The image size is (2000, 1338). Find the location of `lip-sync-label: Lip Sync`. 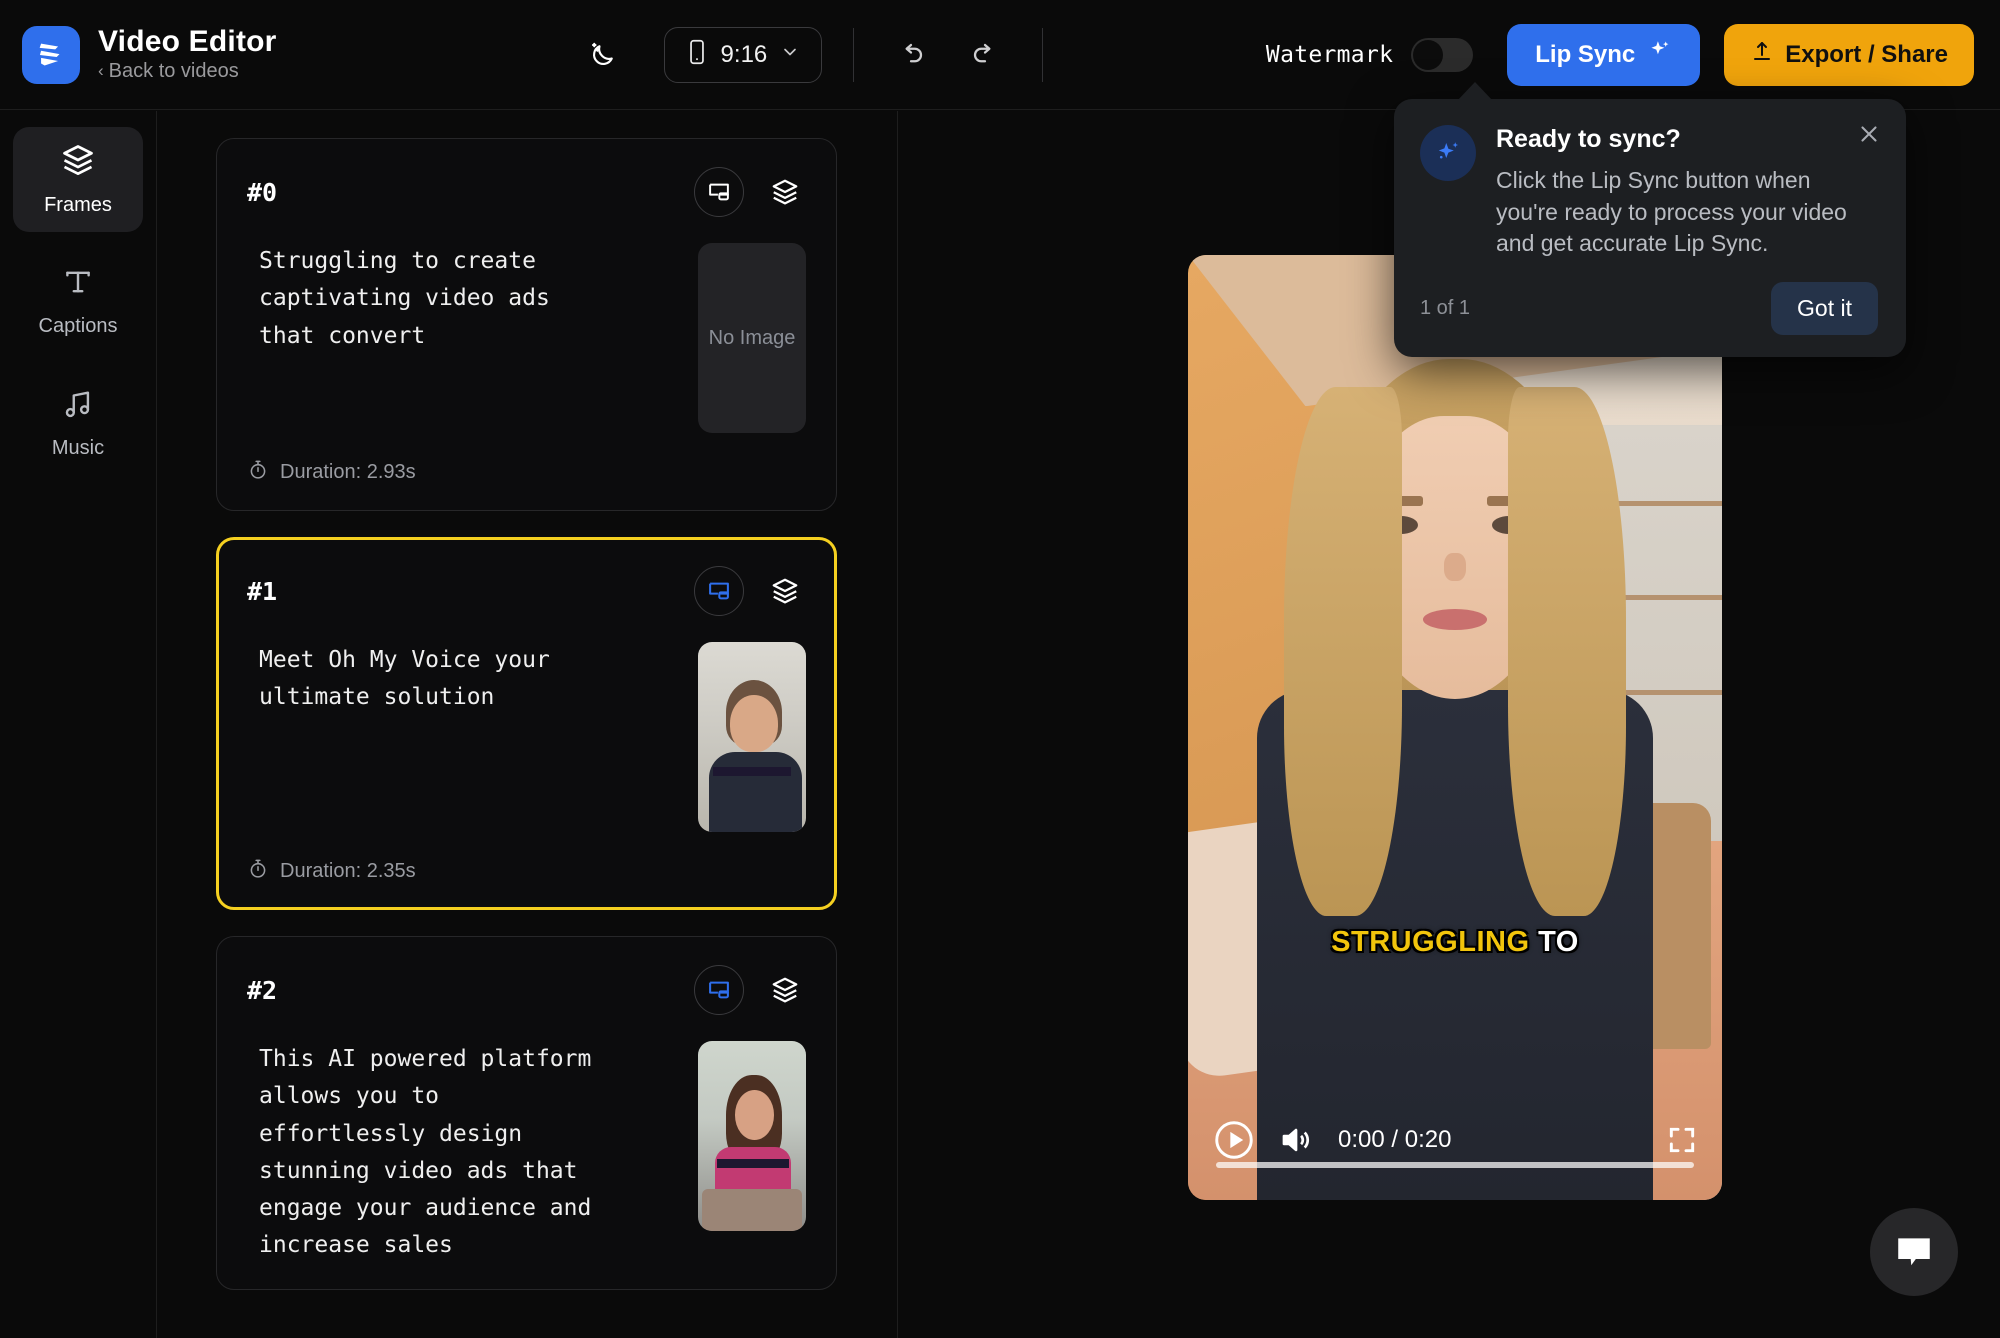

lip-sync-label: Lip Sync is located at coordinates (1585, 54).